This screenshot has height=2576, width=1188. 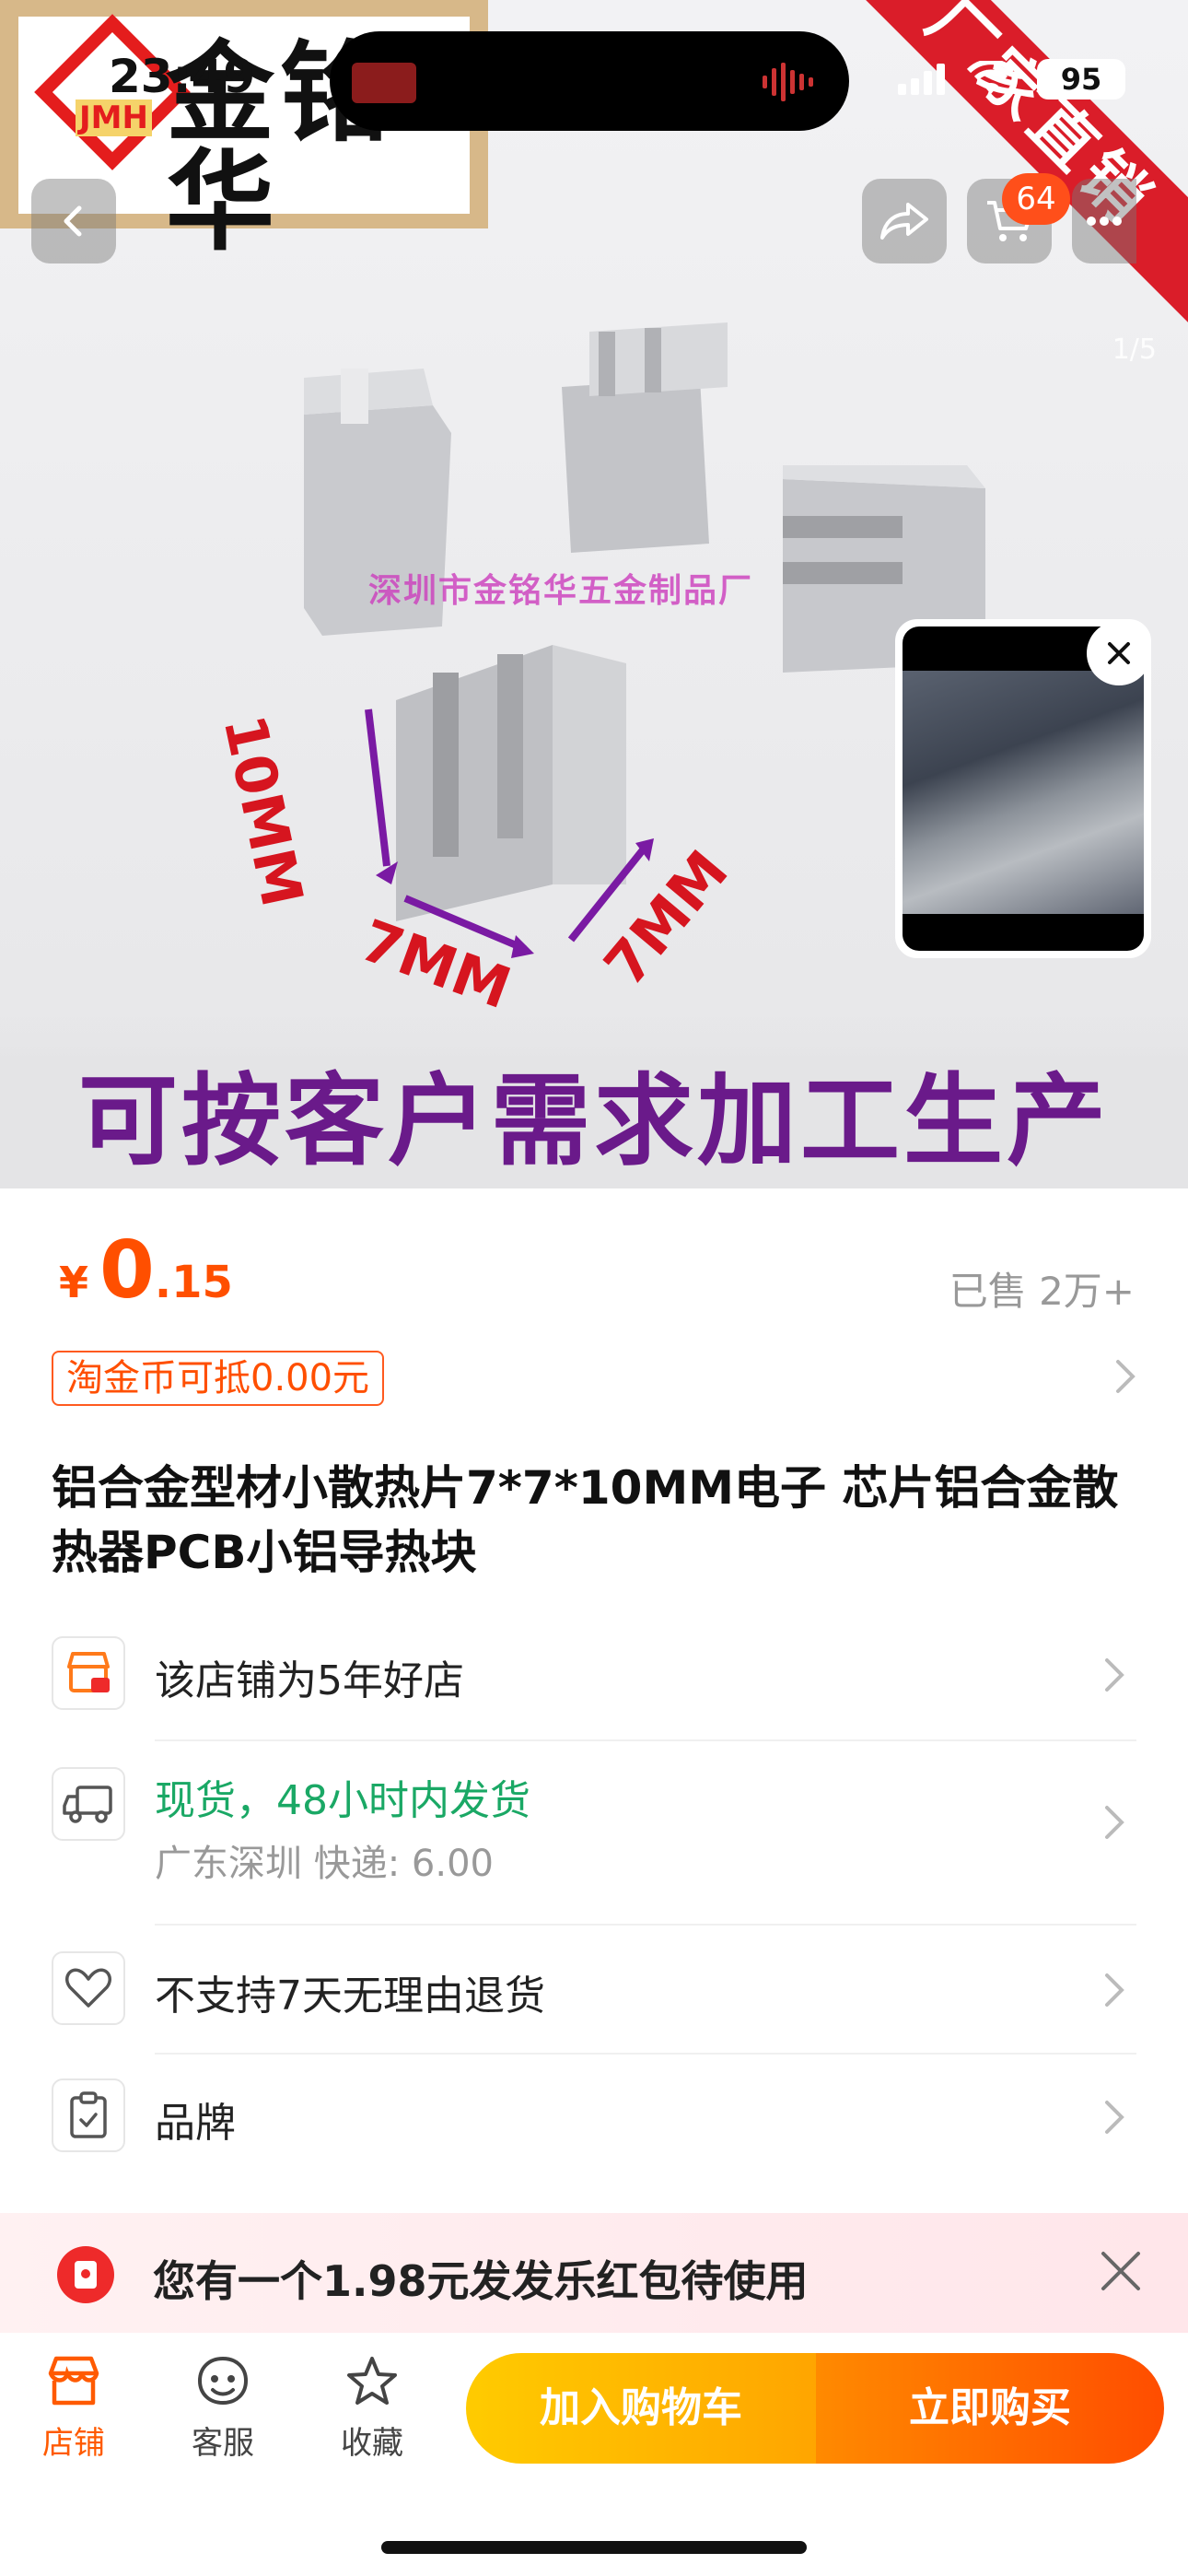 I want to click on store-tab-label: 店铺, so click(x=73, y=2443).